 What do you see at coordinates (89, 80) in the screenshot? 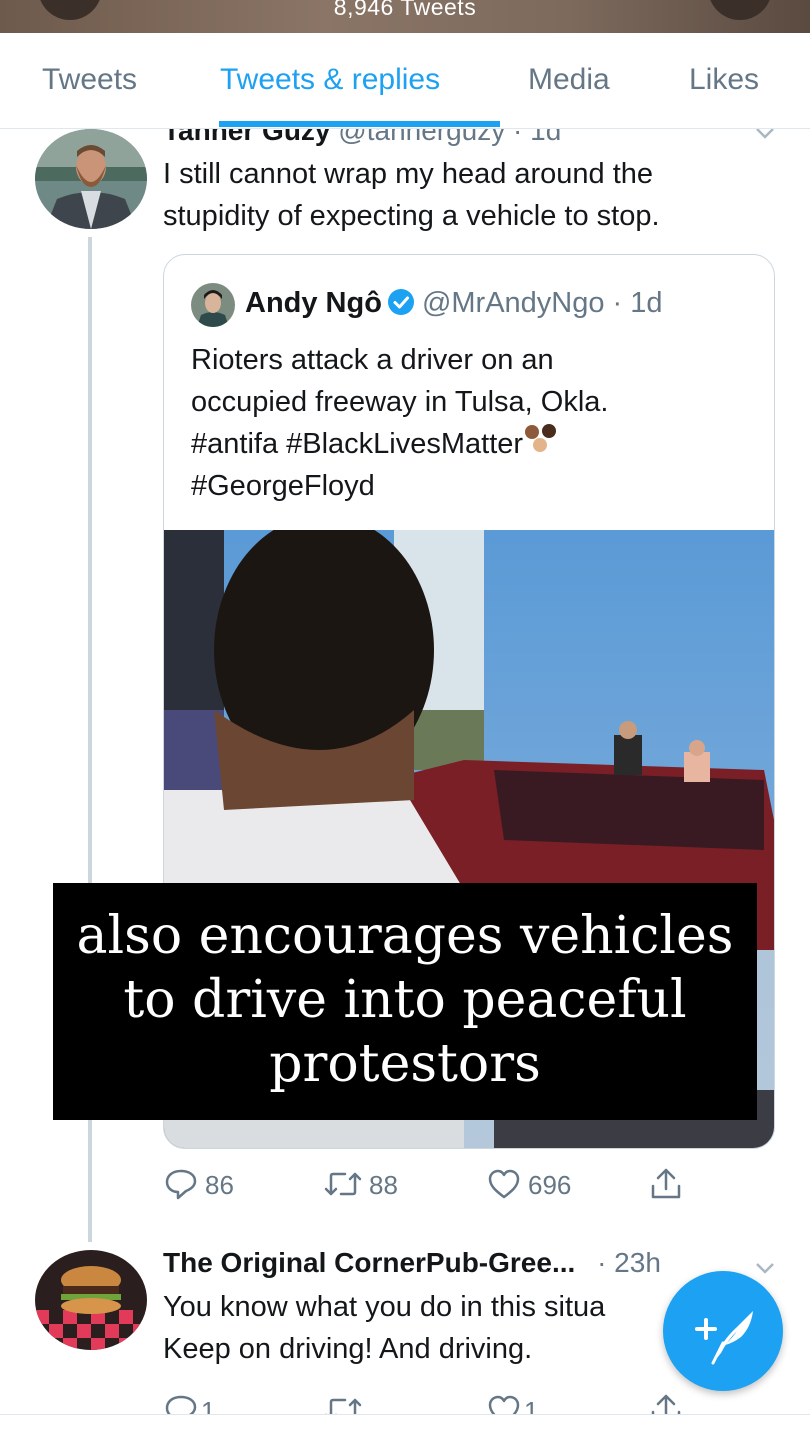
I see `tab-tweets: Tweets` at bounding box center [89, 80].